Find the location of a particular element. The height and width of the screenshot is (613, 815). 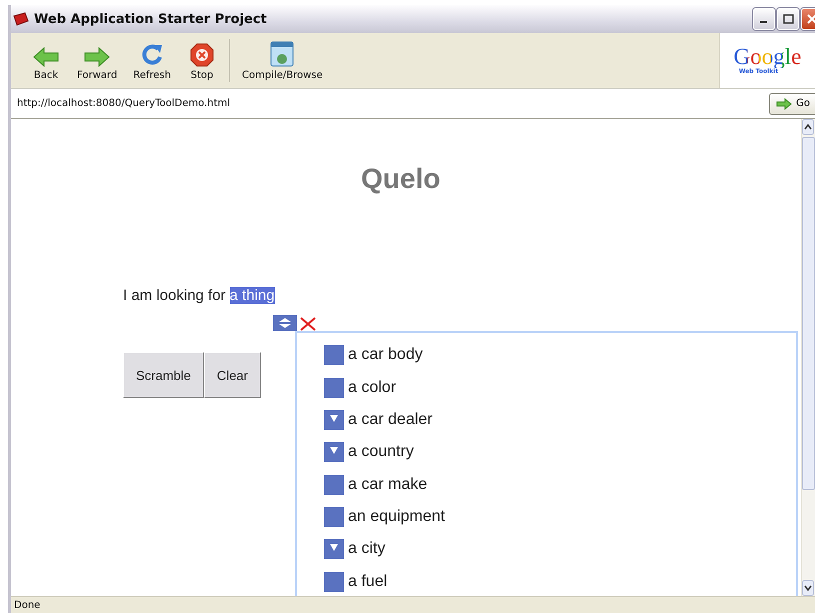

page-button: Scramble is located at coordinates (163, 375).